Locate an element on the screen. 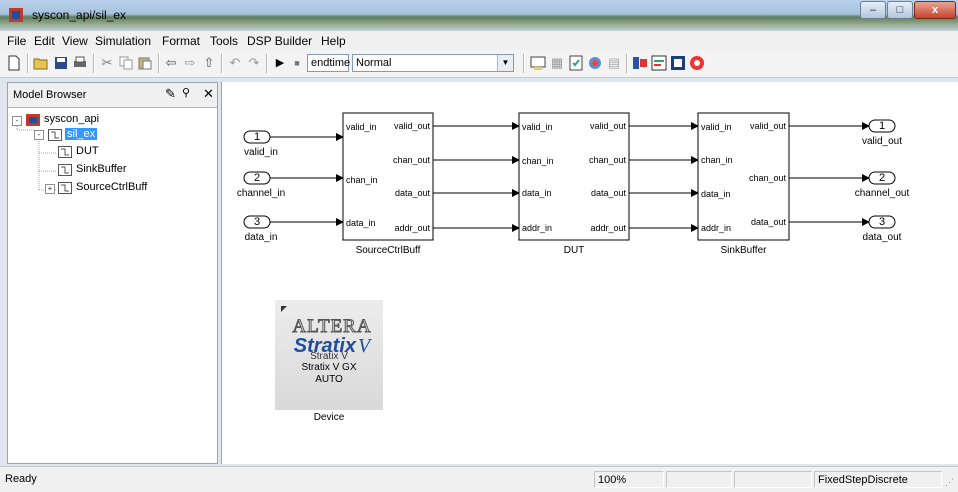 This screenshot has width=958, height=492. menu-tools: Tools is located at coordinates (224, 41).